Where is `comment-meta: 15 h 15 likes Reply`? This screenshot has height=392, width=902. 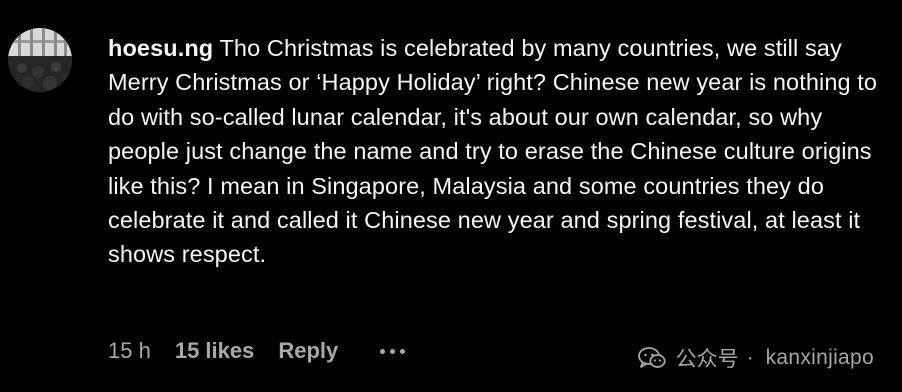 comment-meta: 15 h 15 likes Reply is located at coordinates (257, 351).